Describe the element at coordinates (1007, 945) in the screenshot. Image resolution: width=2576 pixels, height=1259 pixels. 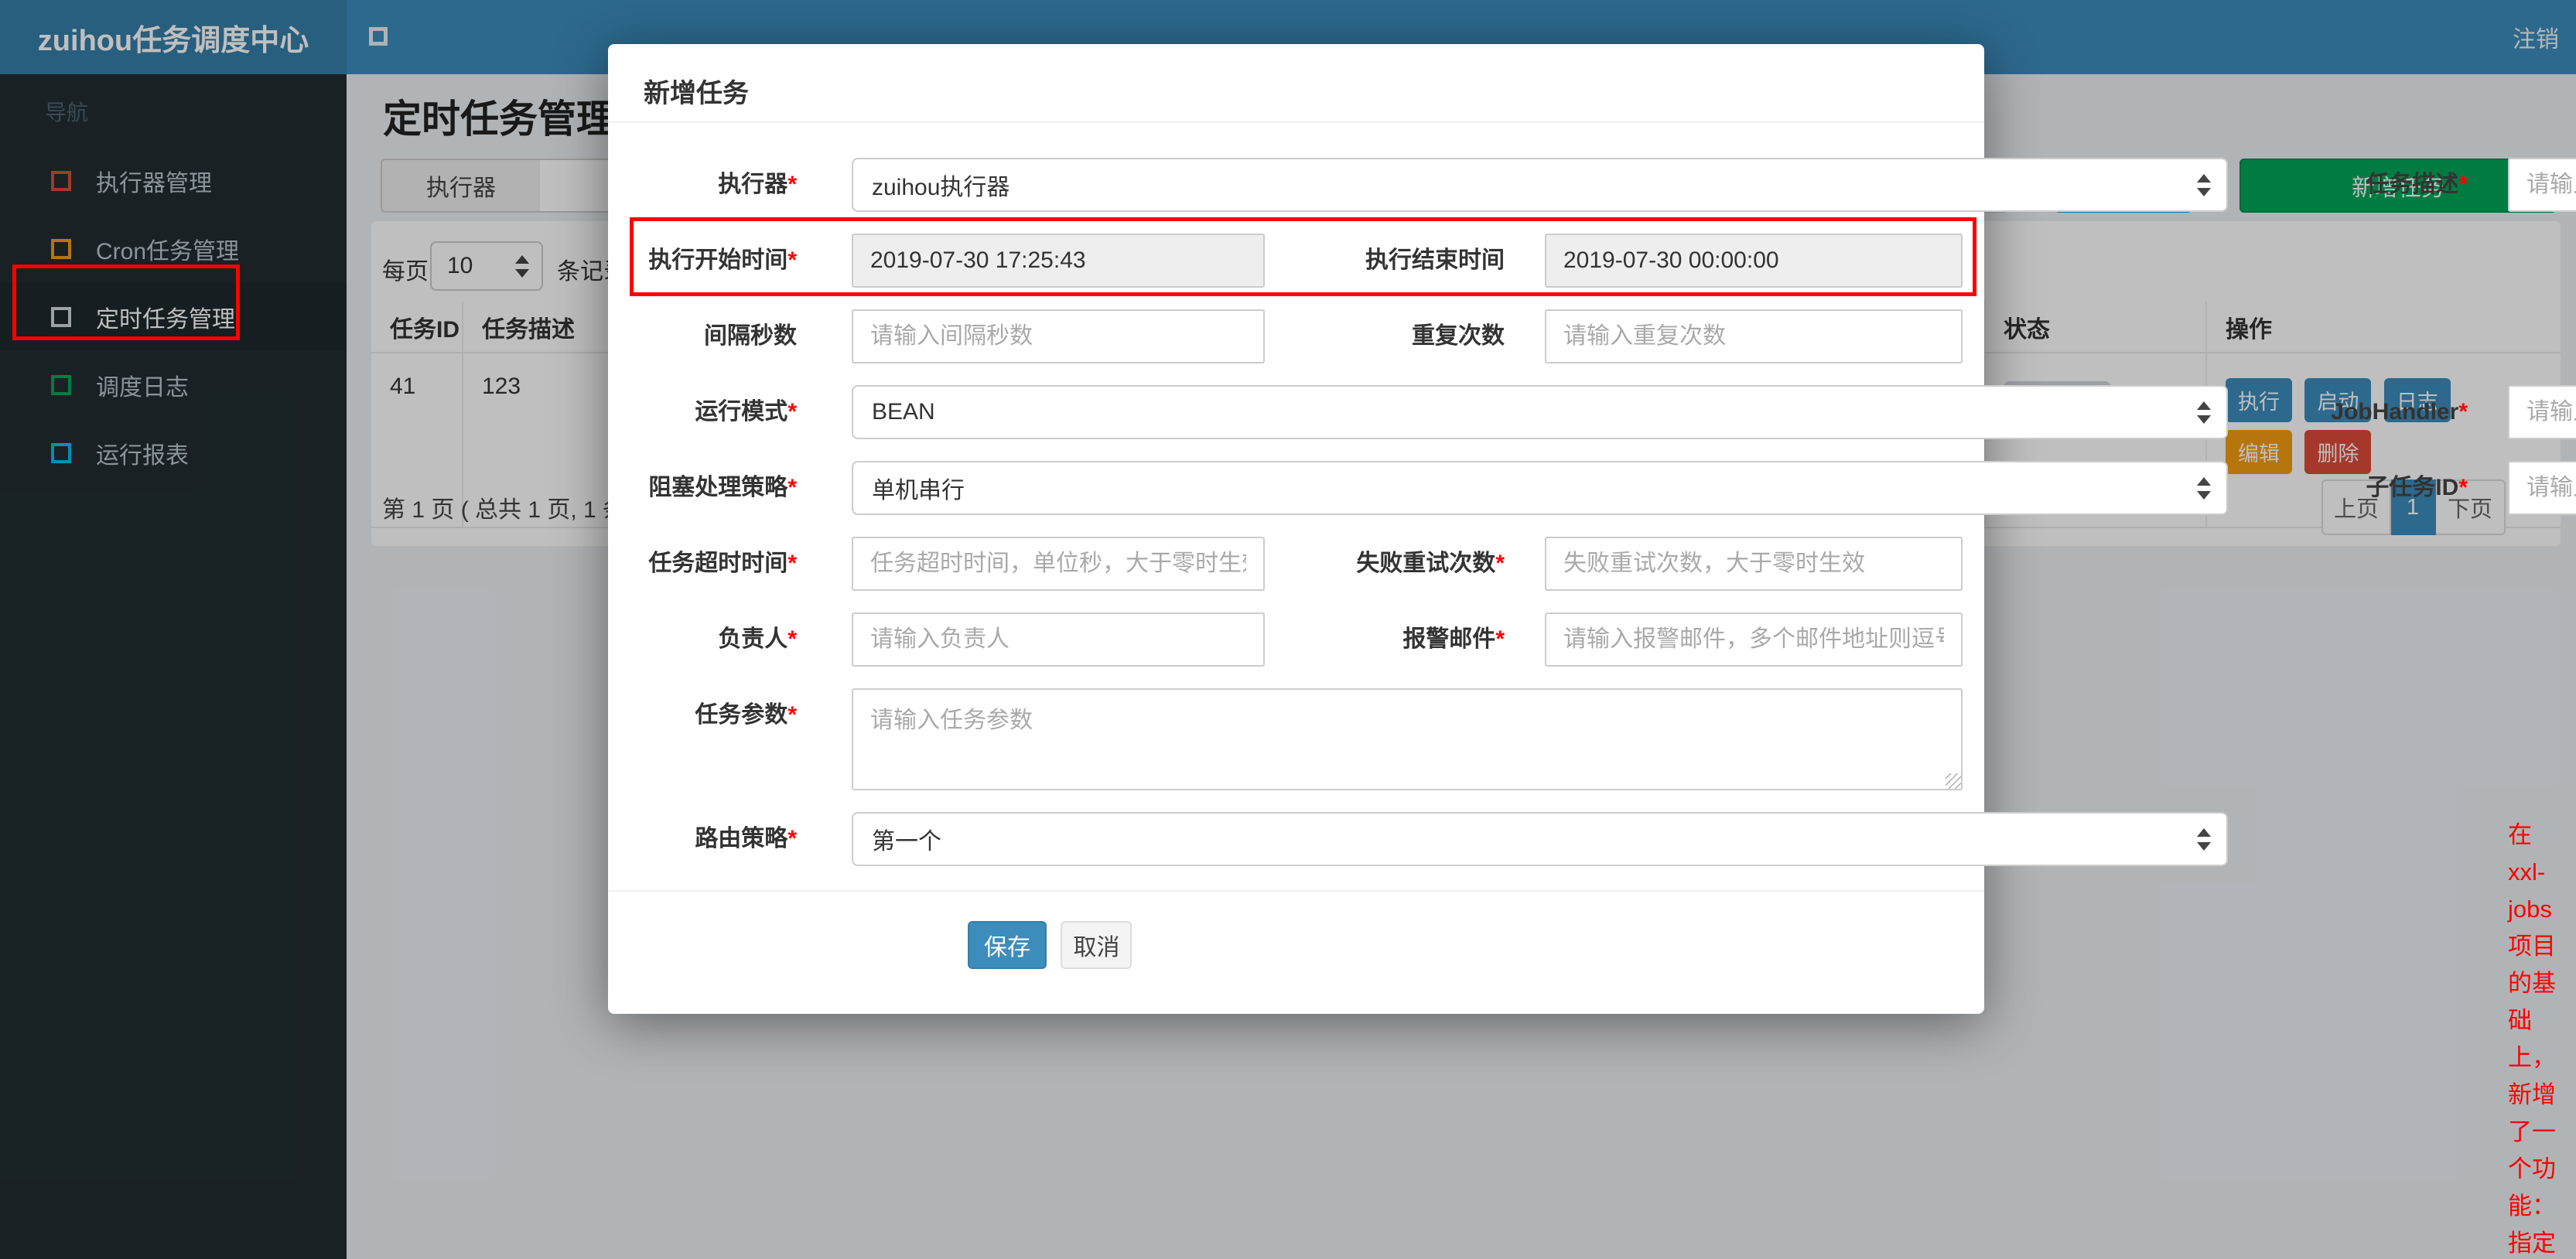
I see `save-button: 保存` at that location.